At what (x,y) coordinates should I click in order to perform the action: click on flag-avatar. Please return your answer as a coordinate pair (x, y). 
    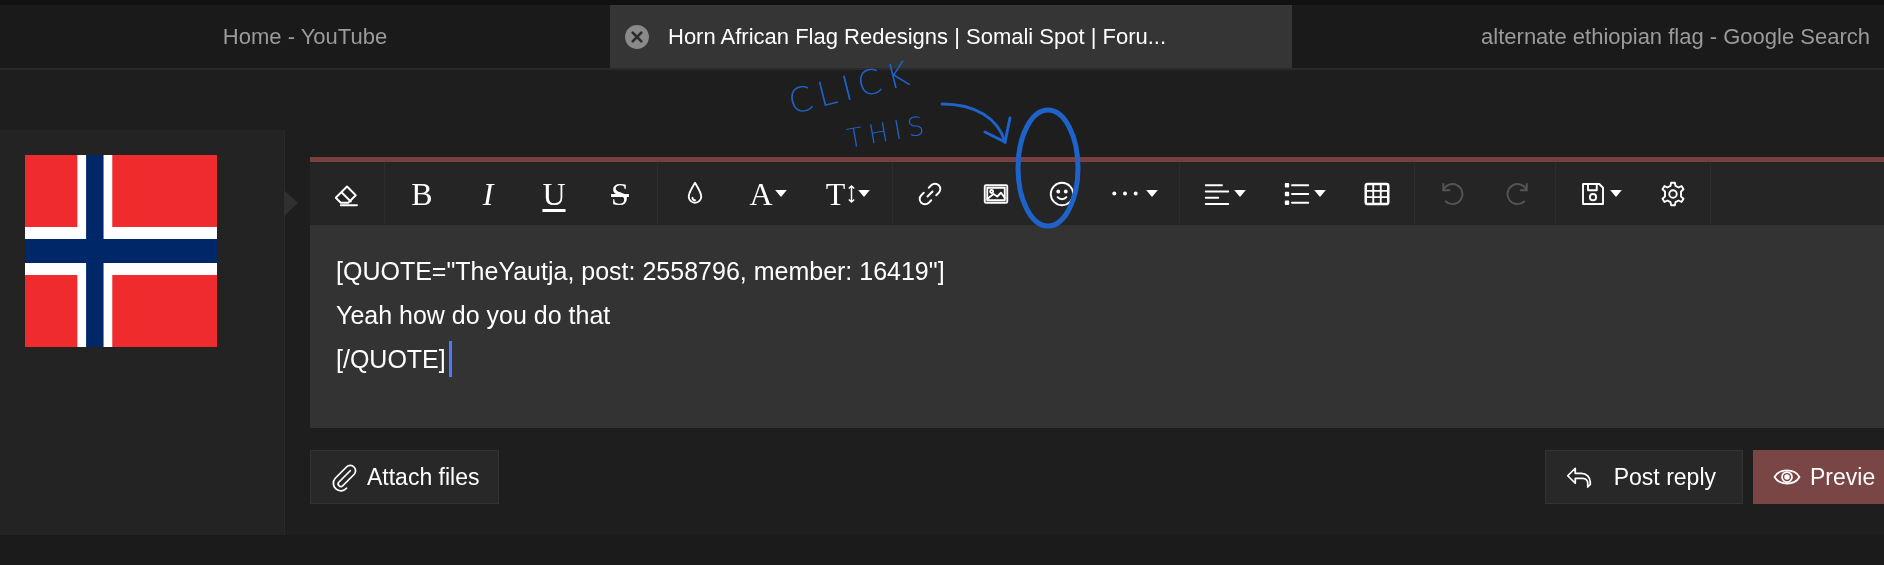
    Looking at the image, I should click on (121, 251).